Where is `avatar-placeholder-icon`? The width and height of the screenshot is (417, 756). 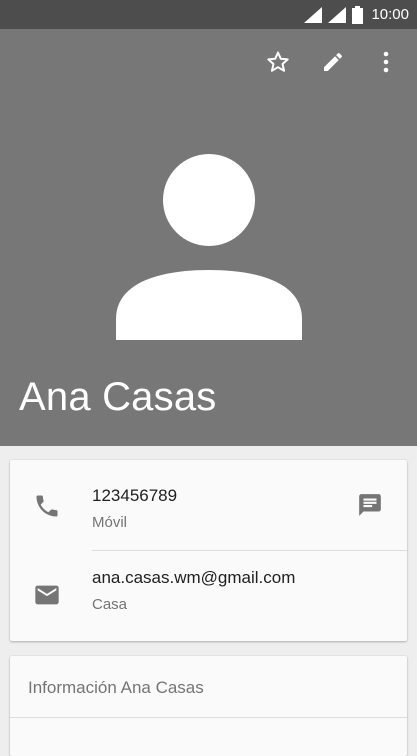 avatar-placeholder-icon is located at coordinates (209, 247).